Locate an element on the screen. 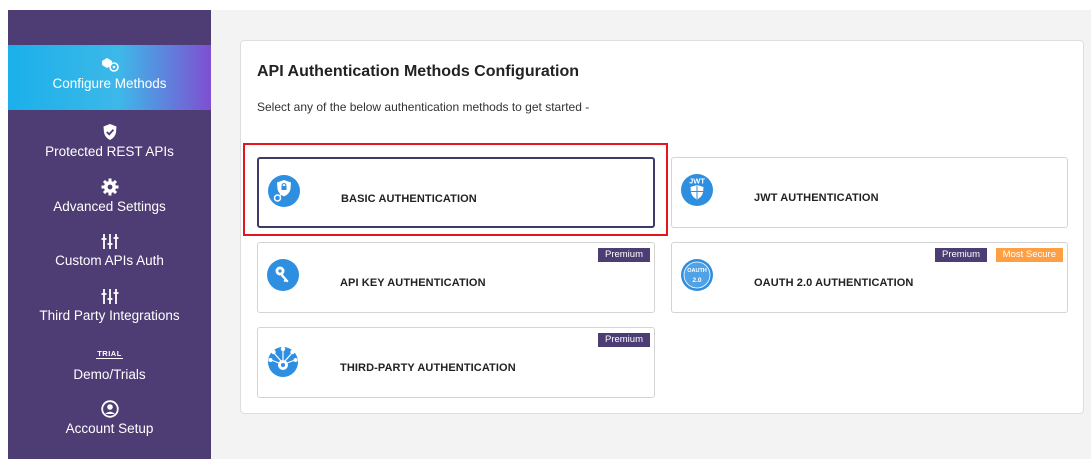  sidebar-item-account-setup: Account Setup is located at coordinates (109, 427).